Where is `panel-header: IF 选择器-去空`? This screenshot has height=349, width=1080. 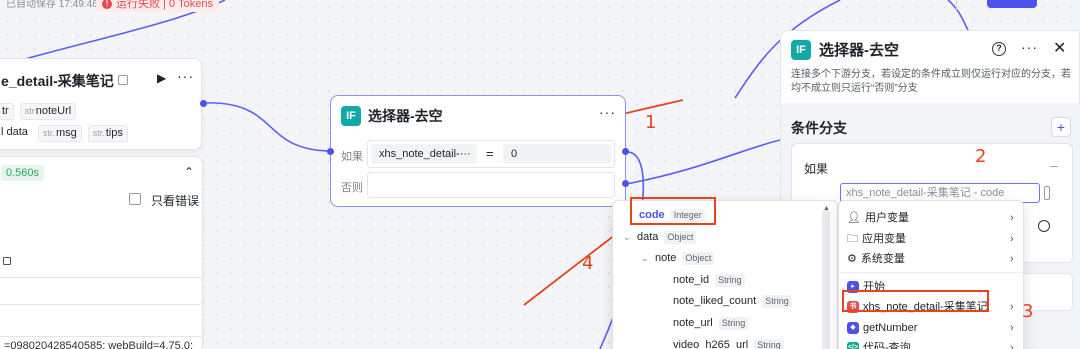 panel-header: IF 选择器-去空 is located at coordinates (845, 49).